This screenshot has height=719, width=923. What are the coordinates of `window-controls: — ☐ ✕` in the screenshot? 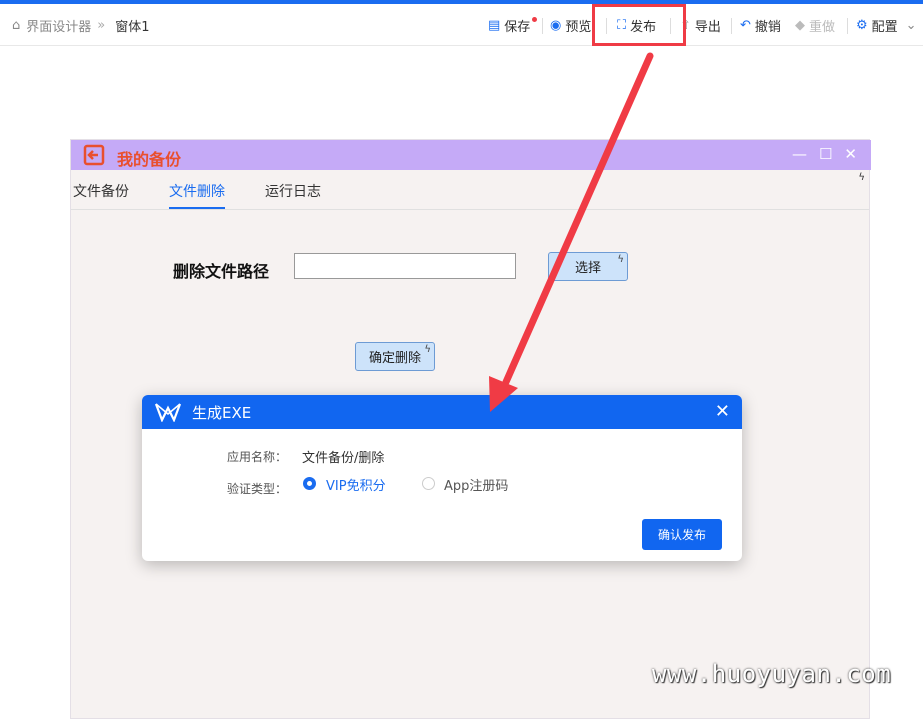 It's located at (824, 154).